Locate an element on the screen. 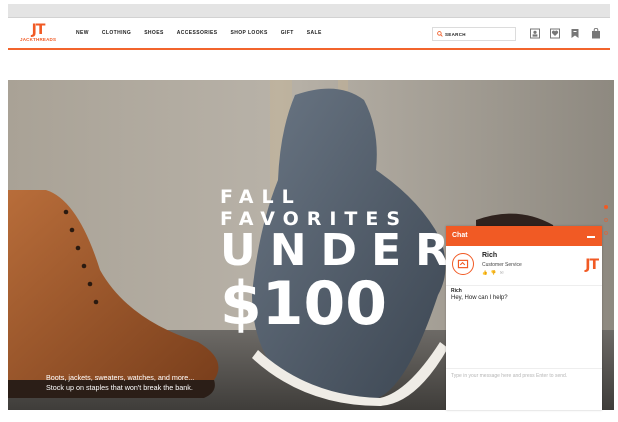 The height and width of the screenshot is (422, 618). nav-item-gift: GIFT is located at coordinates (287, 33).